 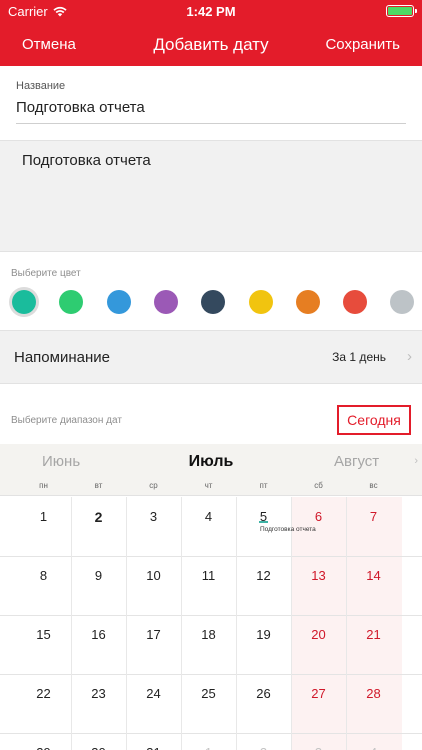 What do you see at coordinates (43, 747) in the screenshot?
I see `calendar-day: 29` at bounding box center [43, 747].